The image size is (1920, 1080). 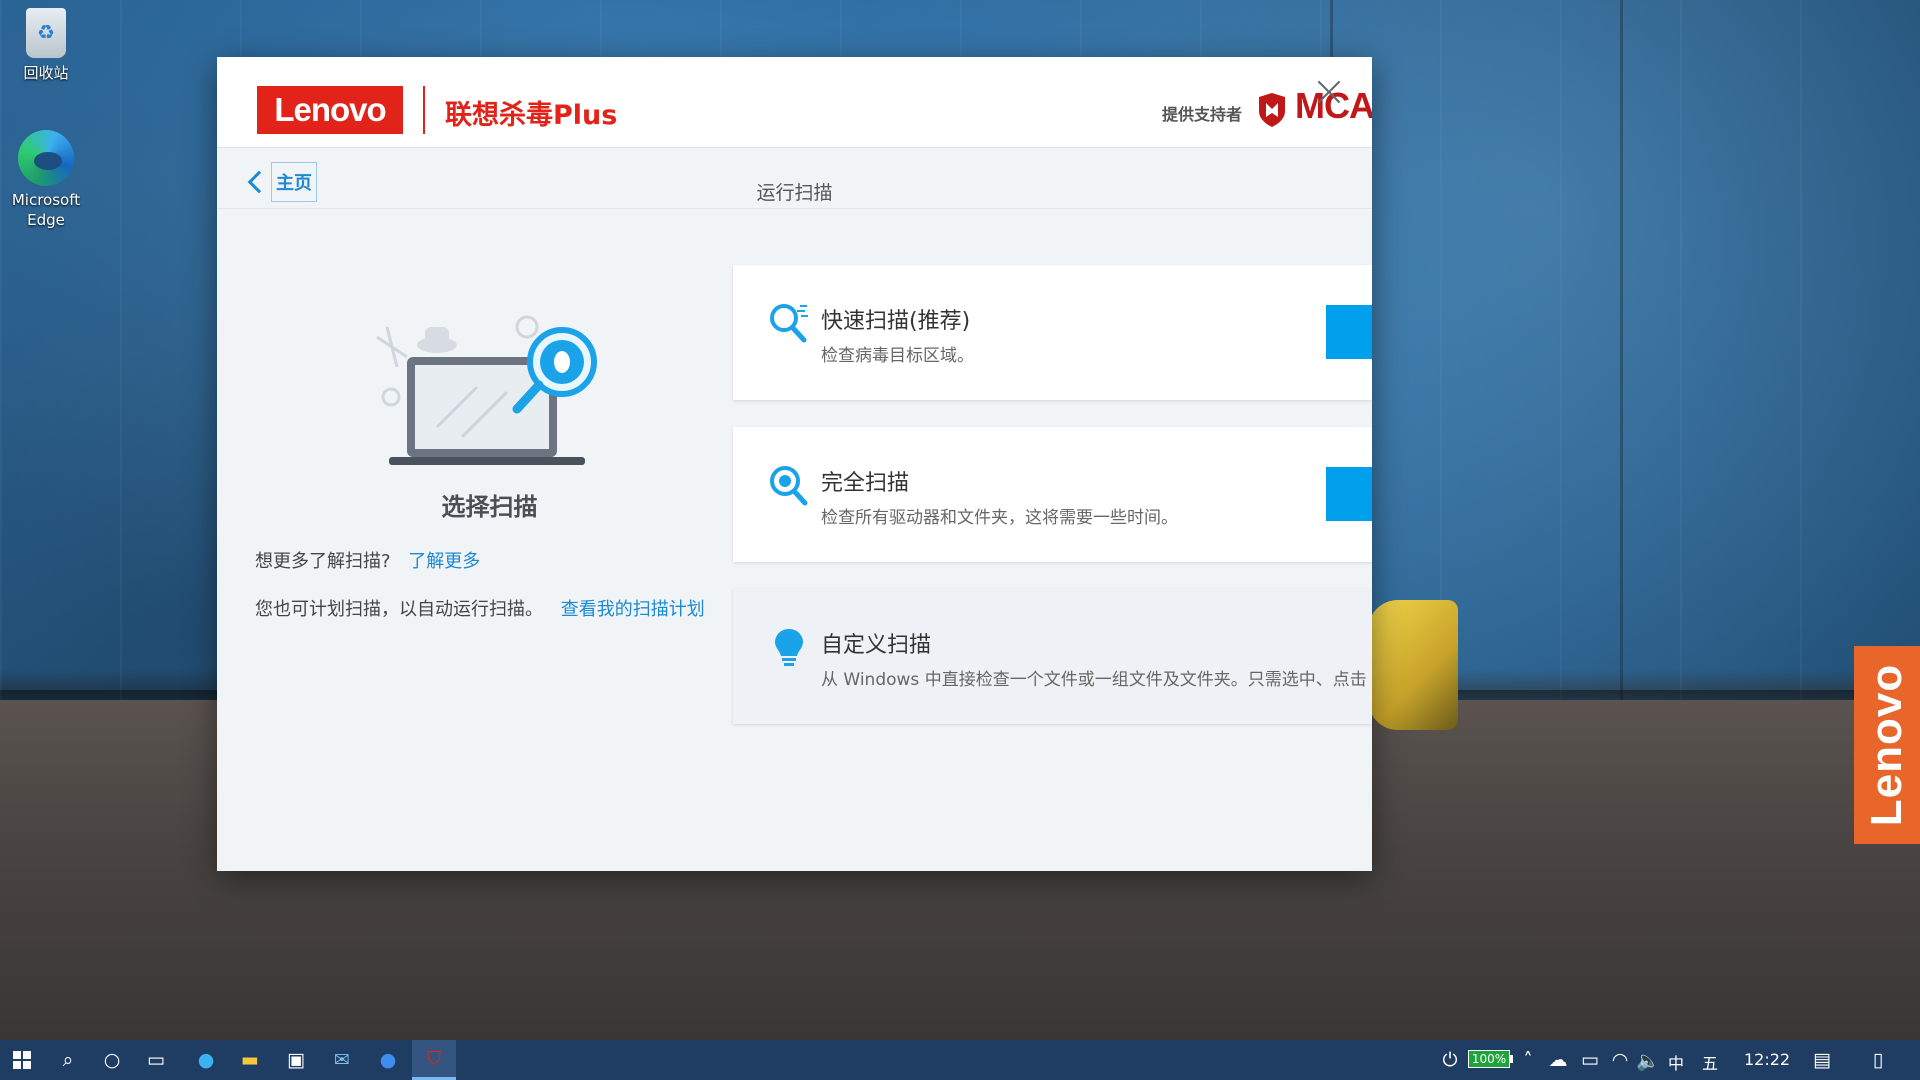 What do you see at coordinates (1528, 1060) in the screenshot?
I see `chevron-up-icon: ˄` at bounding box center [1528, 1060].